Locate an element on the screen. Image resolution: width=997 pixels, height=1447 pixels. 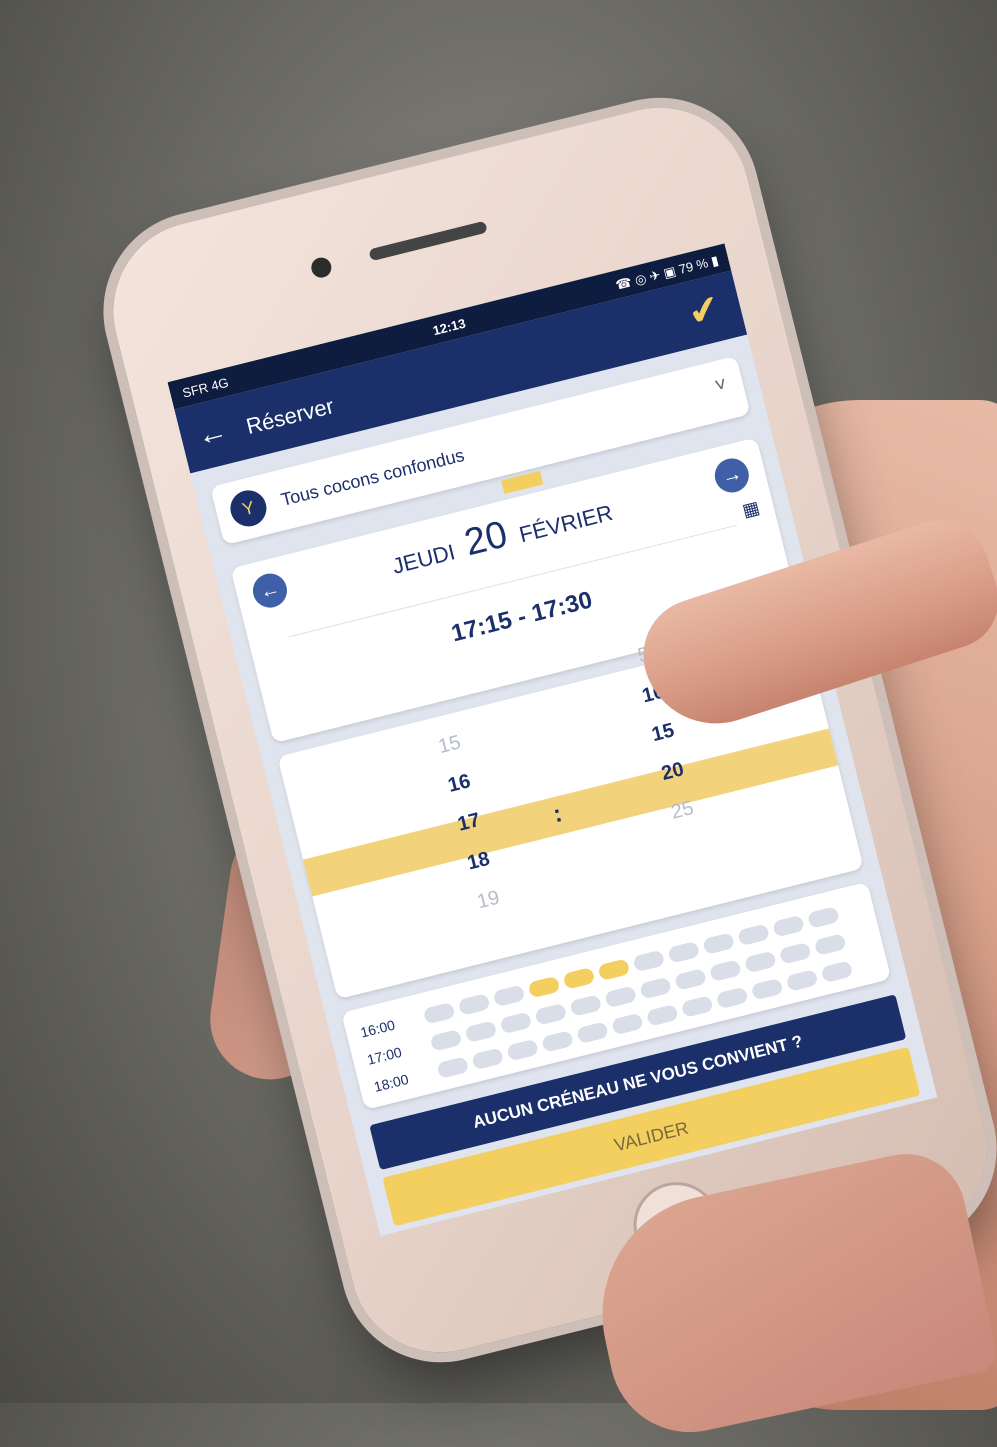
filter-label: Tous cocons confondus is located at coordinates (372, 477).